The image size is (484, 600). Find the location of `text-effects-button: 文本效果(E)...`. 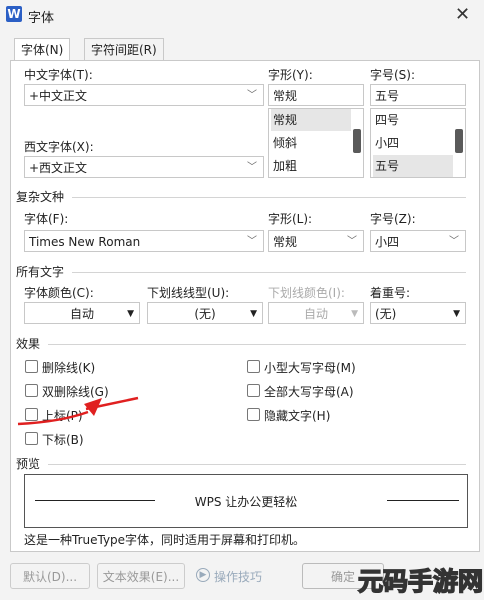

text-effects-button: 文本效果(E)... is located at coordinates (141, 576).